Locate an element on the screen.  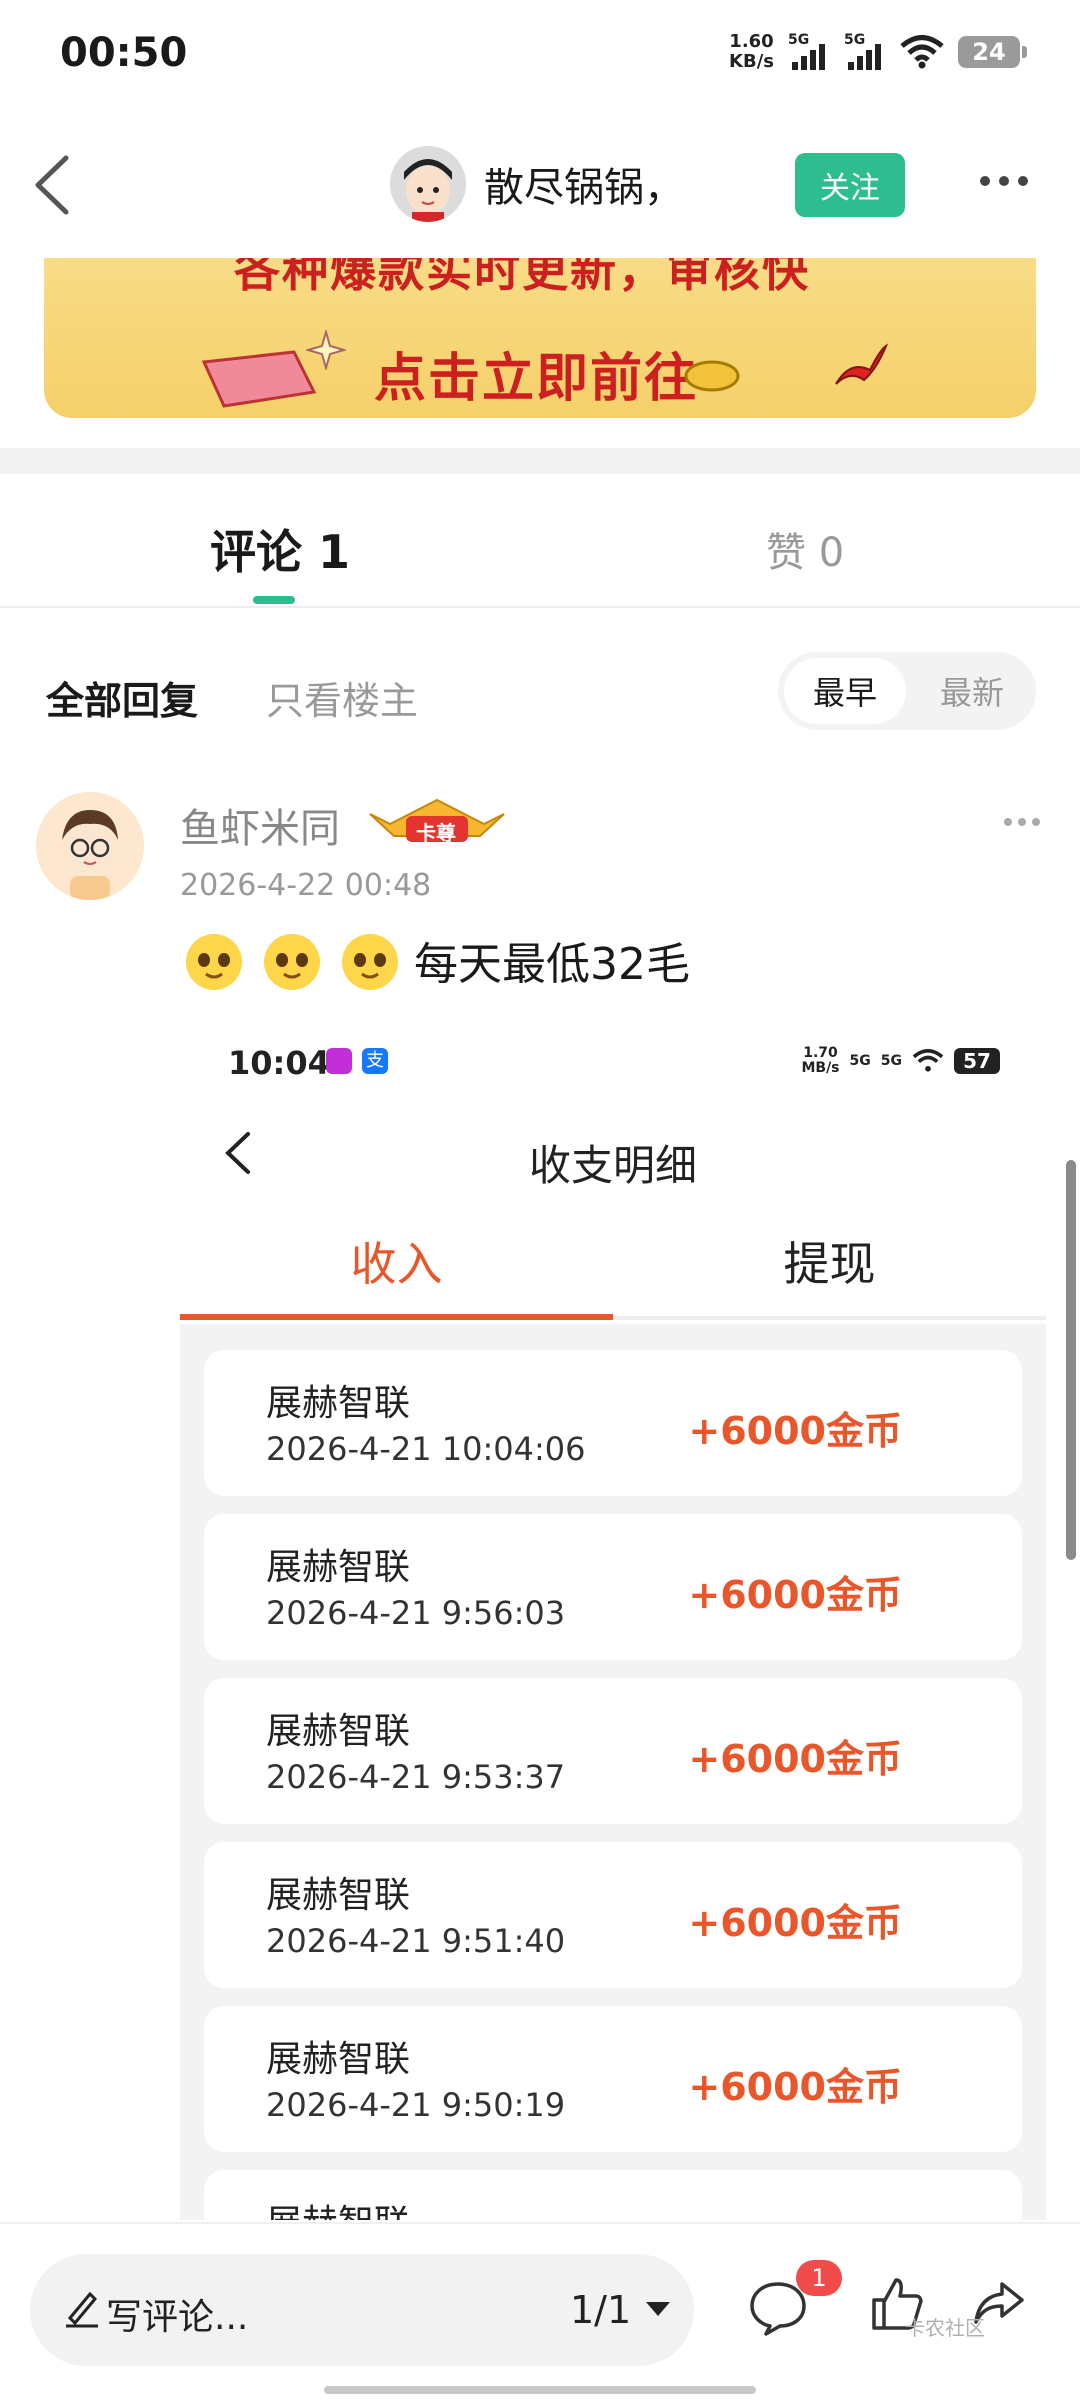
scrollbar is located at coordinates (1071, 1360).